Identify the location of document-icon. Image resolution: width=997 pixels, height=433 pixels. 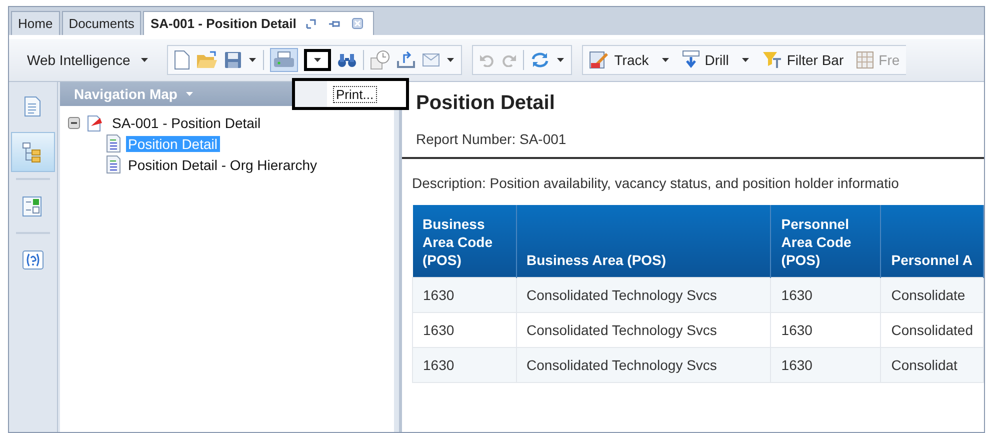
(95, 123).